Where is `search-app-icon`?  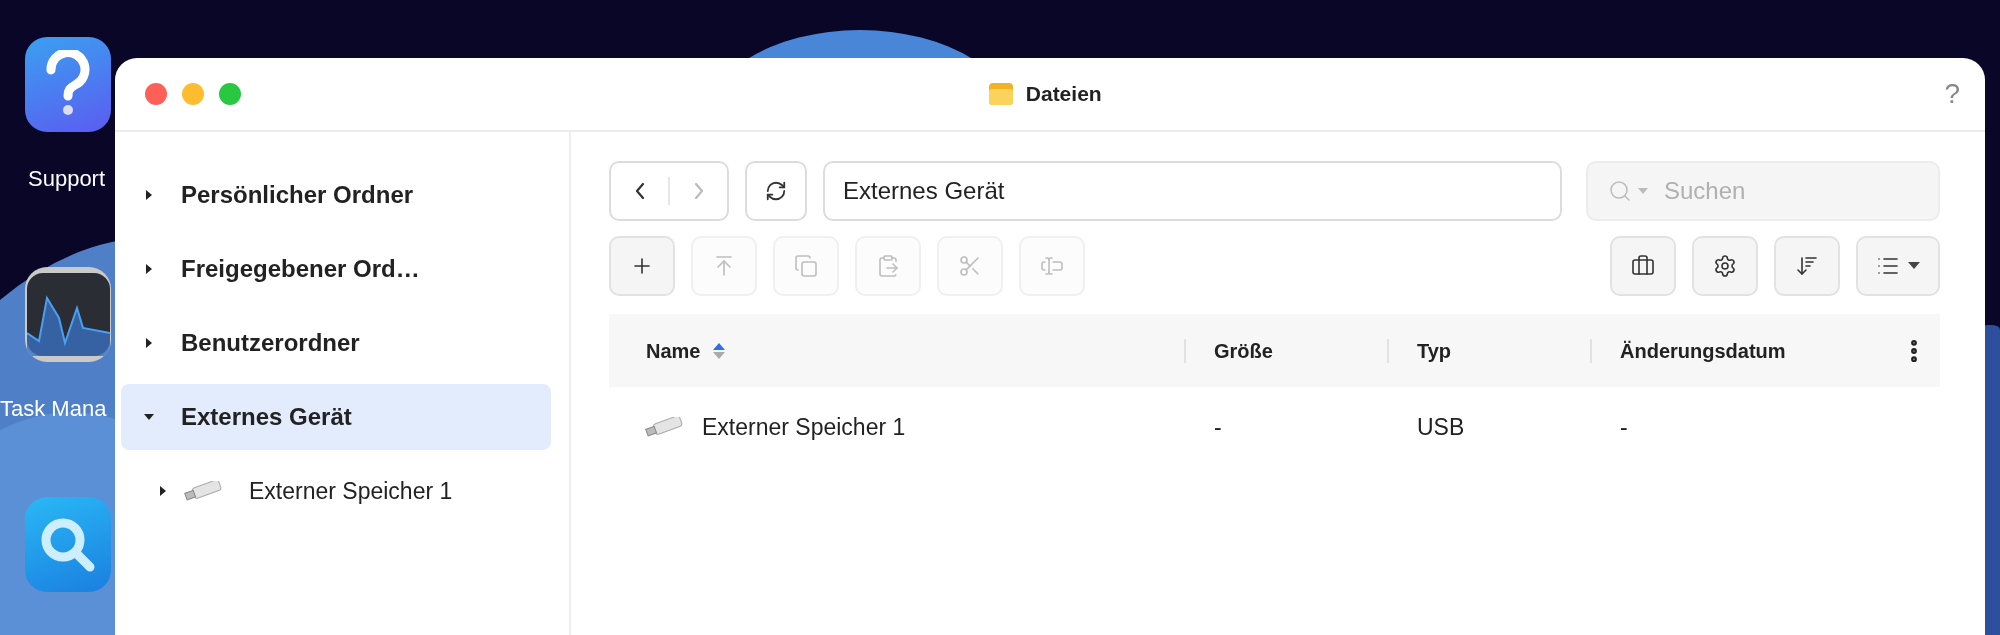
search-app-icon is located at coordinates (68, 544).